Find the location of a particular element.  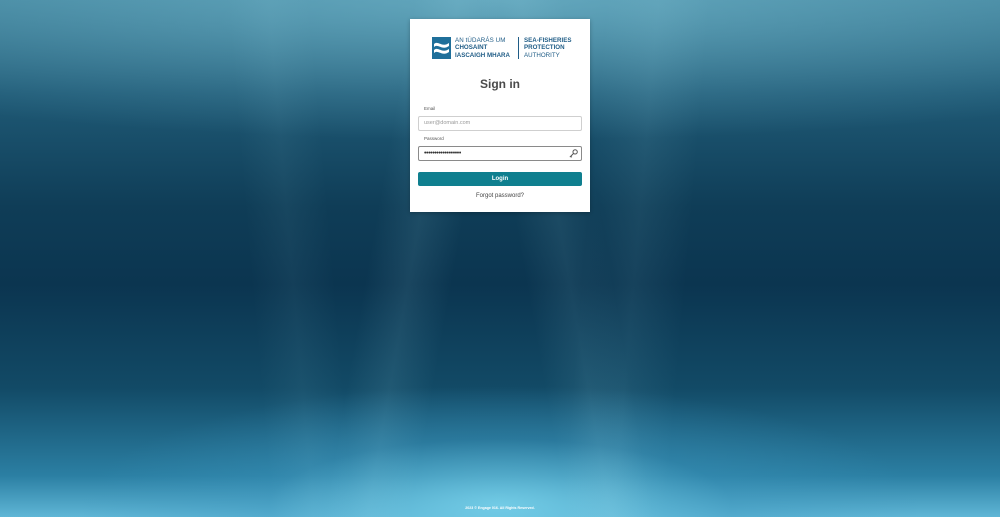

email-field: user@domain.com is located at coordinates (500, 123).